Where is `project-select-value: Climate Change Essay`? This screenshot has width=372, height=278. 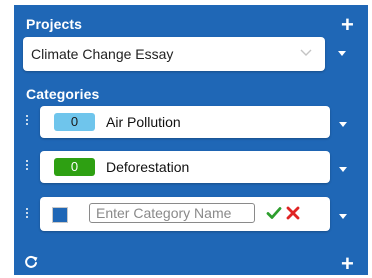
project-select-value: Climate Change Essay is located at coordinates (102, 54).